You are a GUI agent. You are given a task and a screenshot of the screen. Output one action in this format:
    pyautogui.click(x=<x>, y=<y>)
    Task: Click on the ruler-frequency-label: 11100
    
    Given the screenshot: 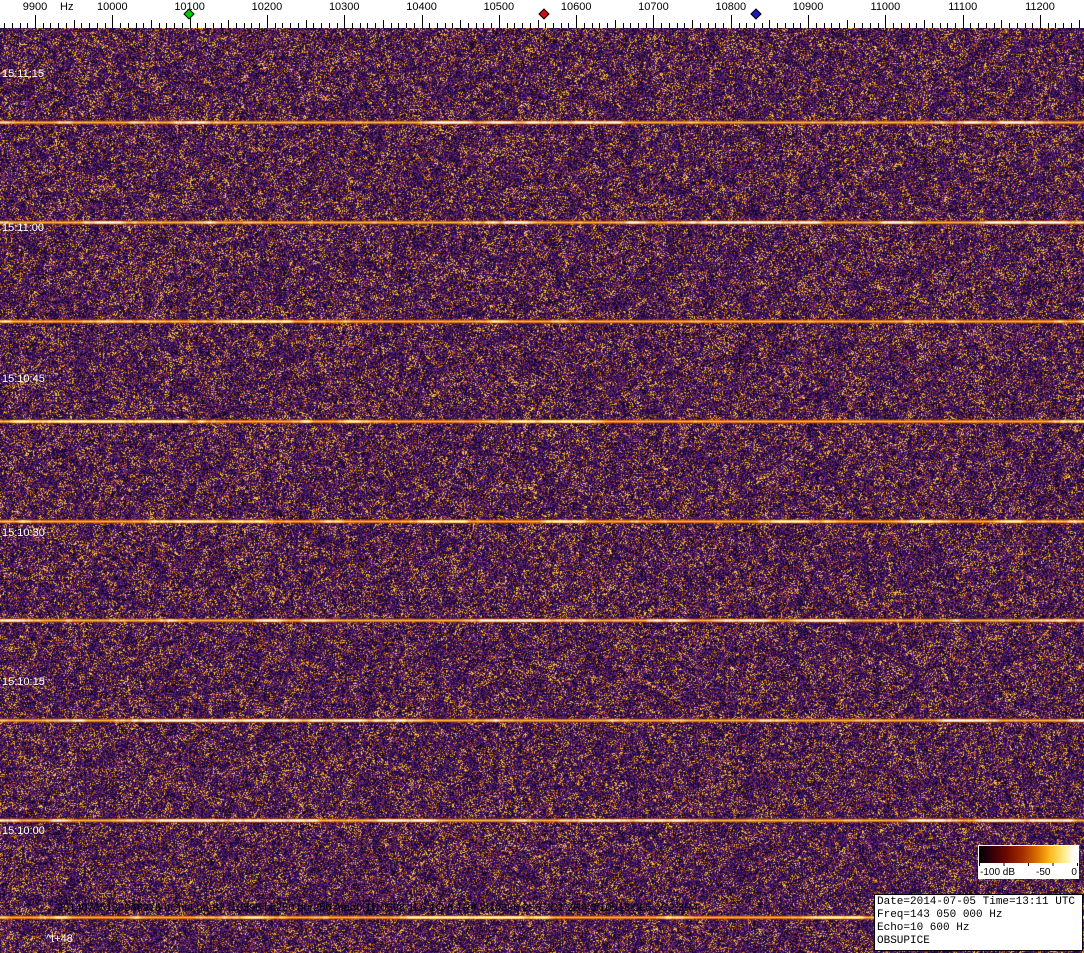 What is the action you would take?
    pyautogui.click(x=963, y=7)
    